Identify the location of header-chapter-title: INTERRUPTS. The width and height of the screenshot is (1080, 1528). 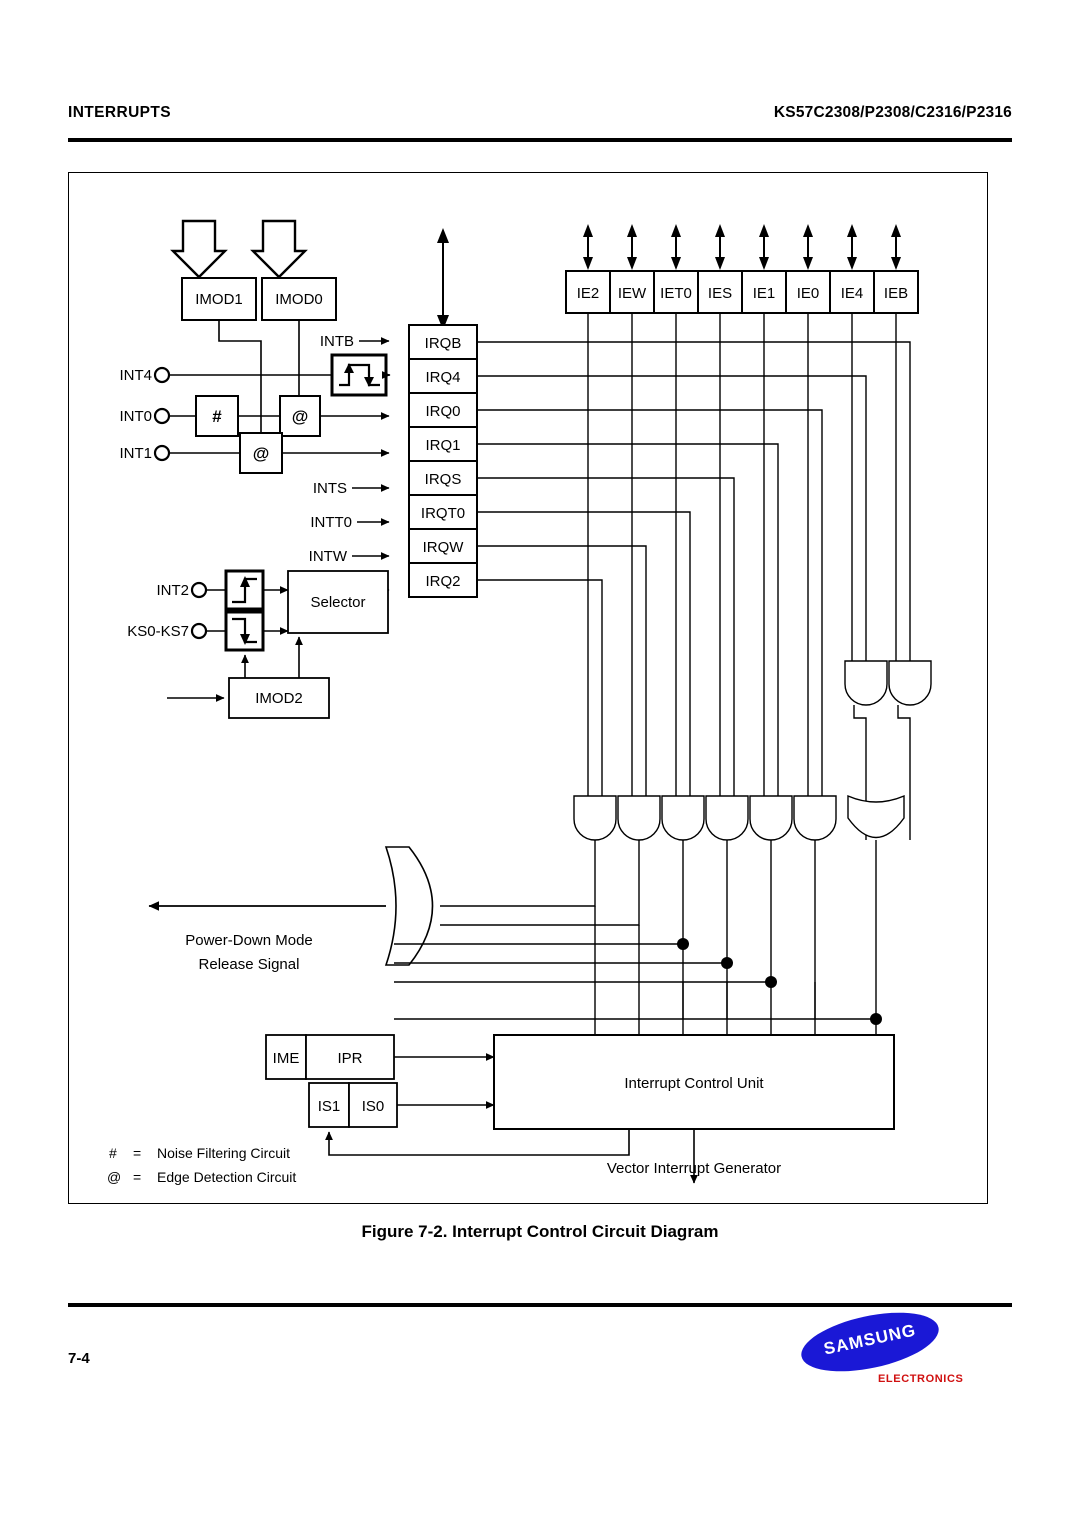
(120, 112).